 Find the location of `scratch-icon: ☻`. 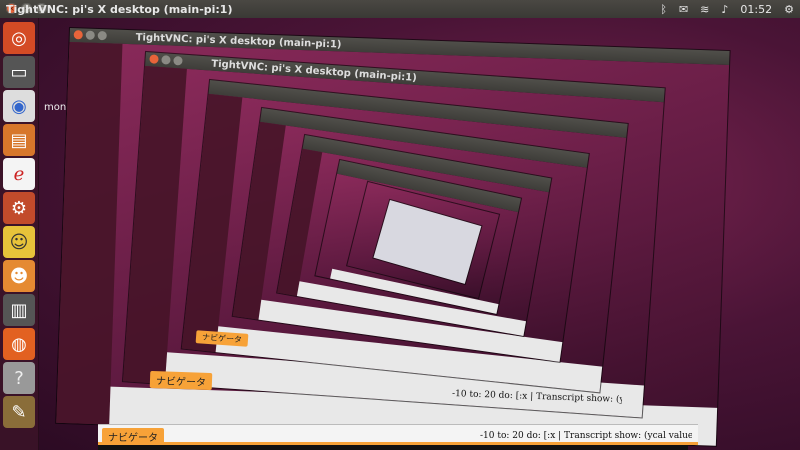

scratch-icon: ☻ is located at coordinates (19, 276).